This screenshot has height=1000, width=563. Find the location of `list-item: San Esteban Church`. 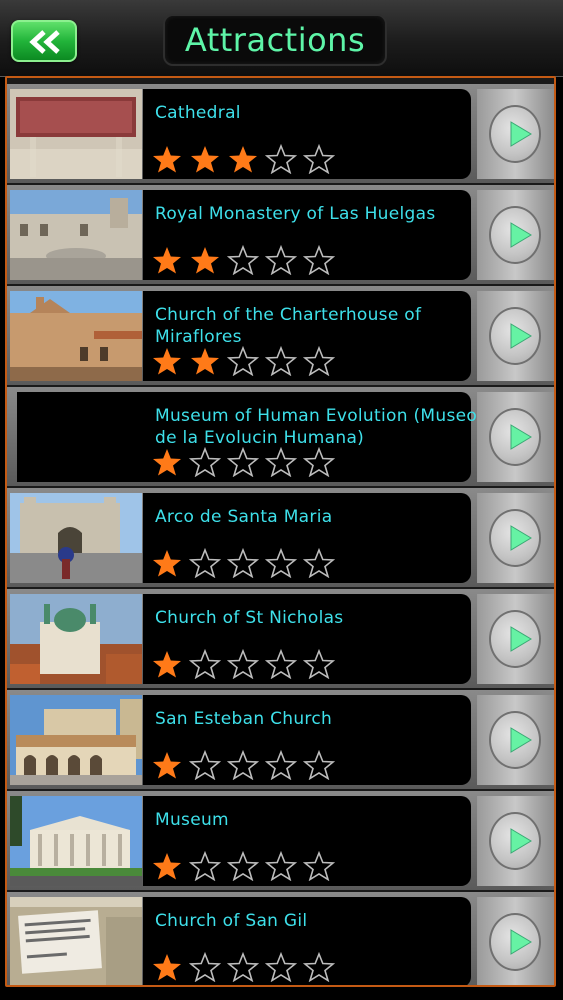

list-item: San Esteban Church is located at coordinates (280, 739).